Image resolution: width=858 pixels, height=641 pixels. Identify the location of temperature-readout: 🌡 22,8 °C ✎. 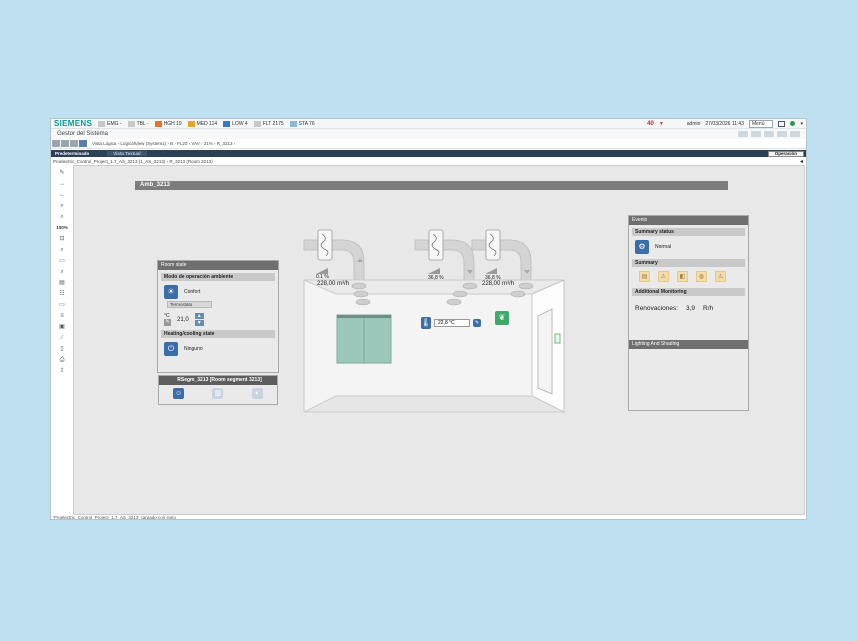
(451, 323).